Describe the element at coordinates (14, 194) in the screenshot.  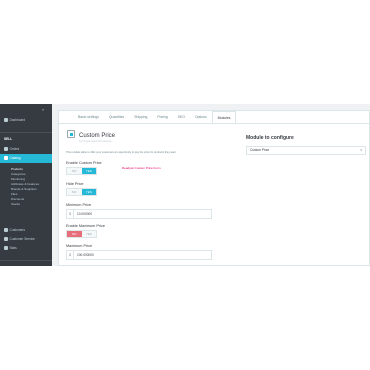
I see `sidebar-subitem-files: Files` at that location.